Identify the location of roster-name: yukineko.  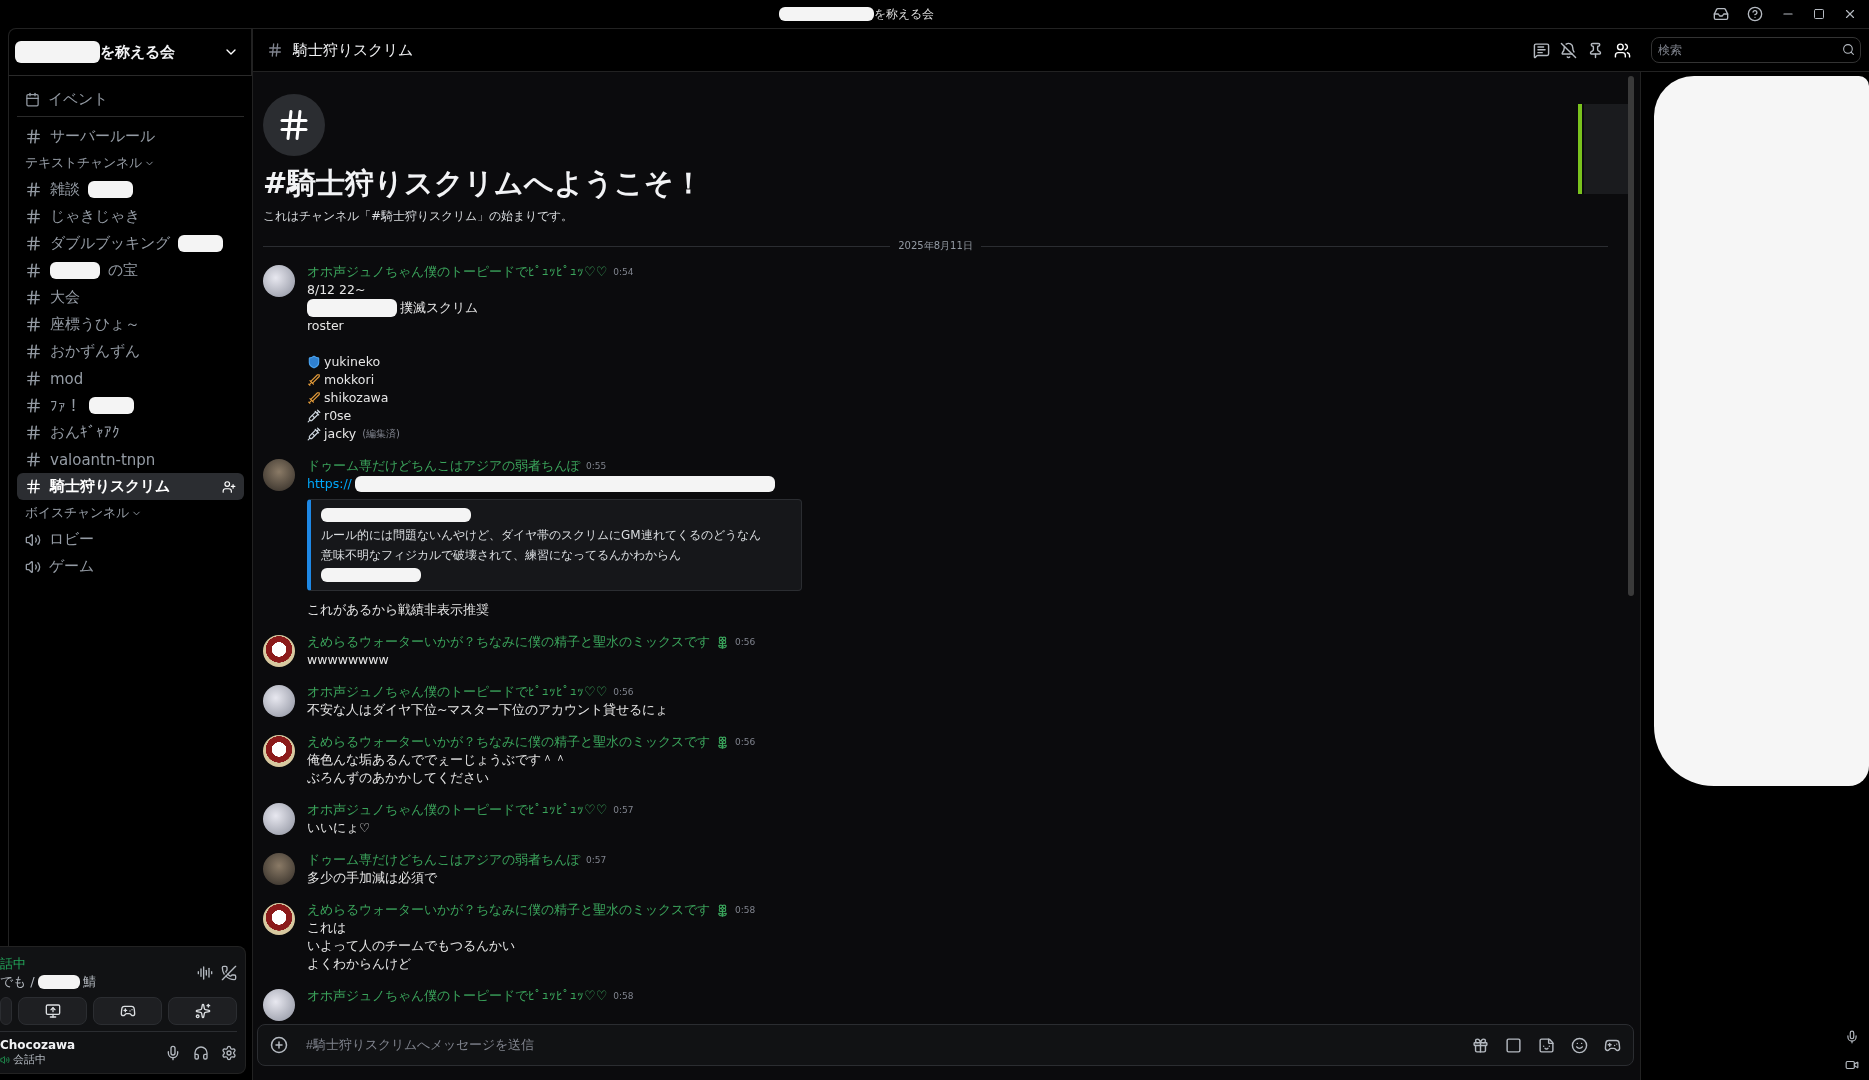
(352, 362).